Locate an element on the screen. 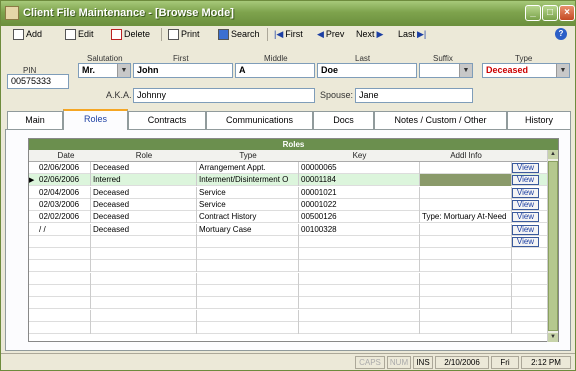 Image resolution: width=576 pixels, height=371 pixels. delete-button: Delete is located at coordinates (130, 34).